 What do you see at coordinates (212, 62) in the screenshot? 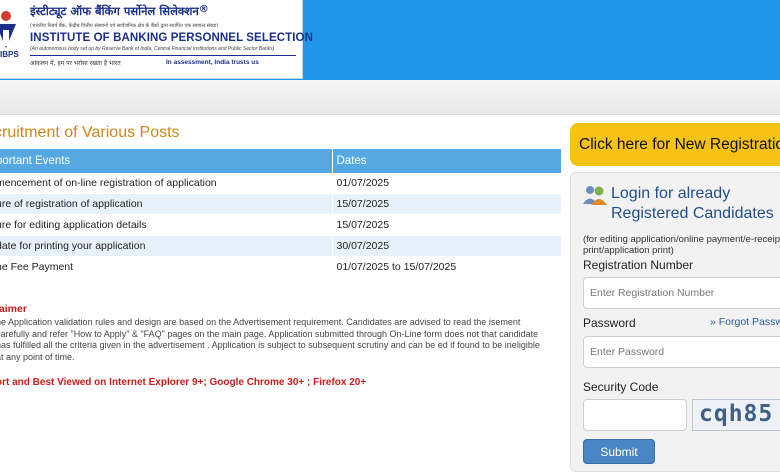
I see `tagline: In assessment, India trusts us` at bounding box center [212, 62].